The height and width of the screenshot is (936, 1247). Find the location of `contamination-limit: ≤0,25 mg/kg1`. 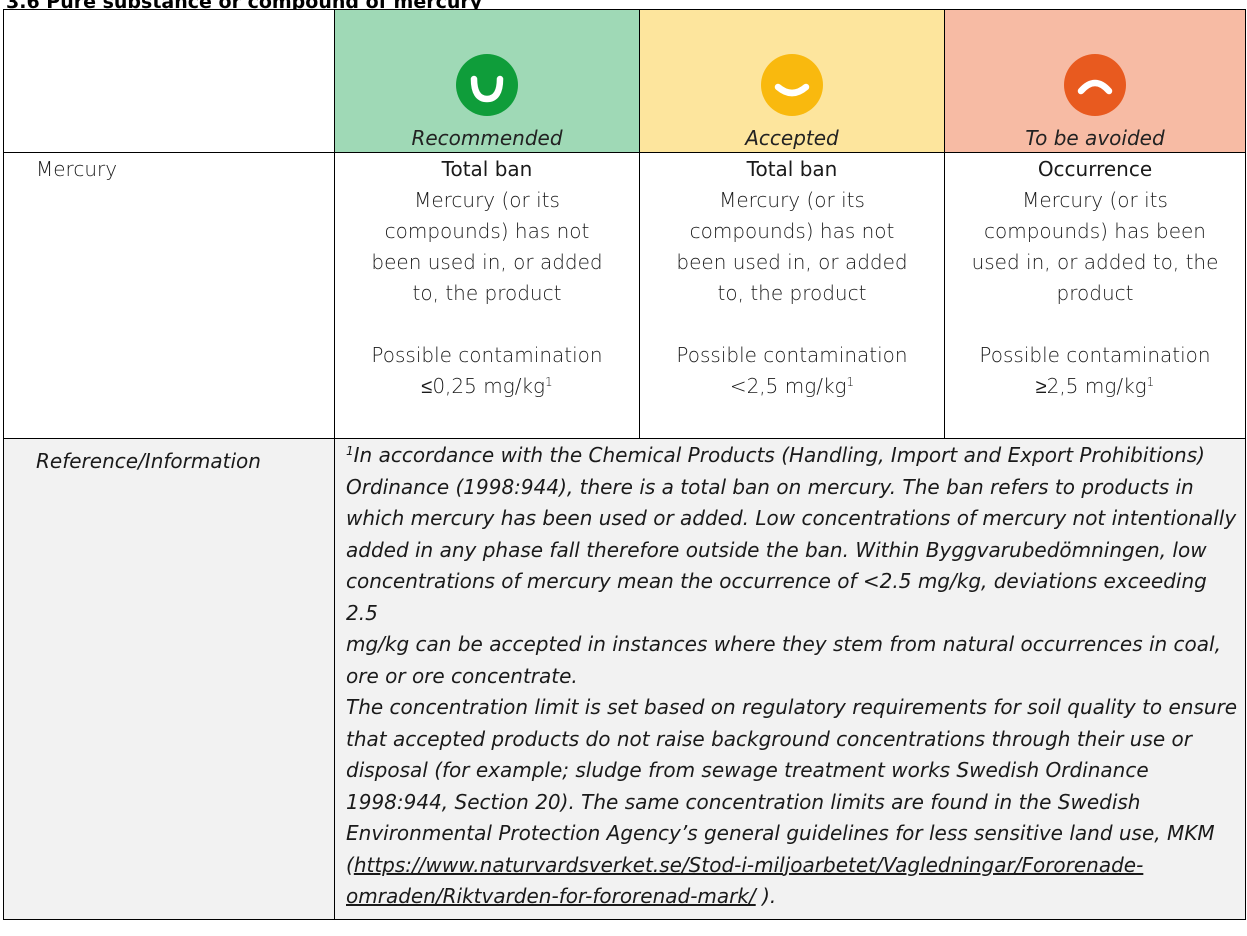

contamination-limit: ≤0,25 mg/kg1 is located at coordinates (487, 386).